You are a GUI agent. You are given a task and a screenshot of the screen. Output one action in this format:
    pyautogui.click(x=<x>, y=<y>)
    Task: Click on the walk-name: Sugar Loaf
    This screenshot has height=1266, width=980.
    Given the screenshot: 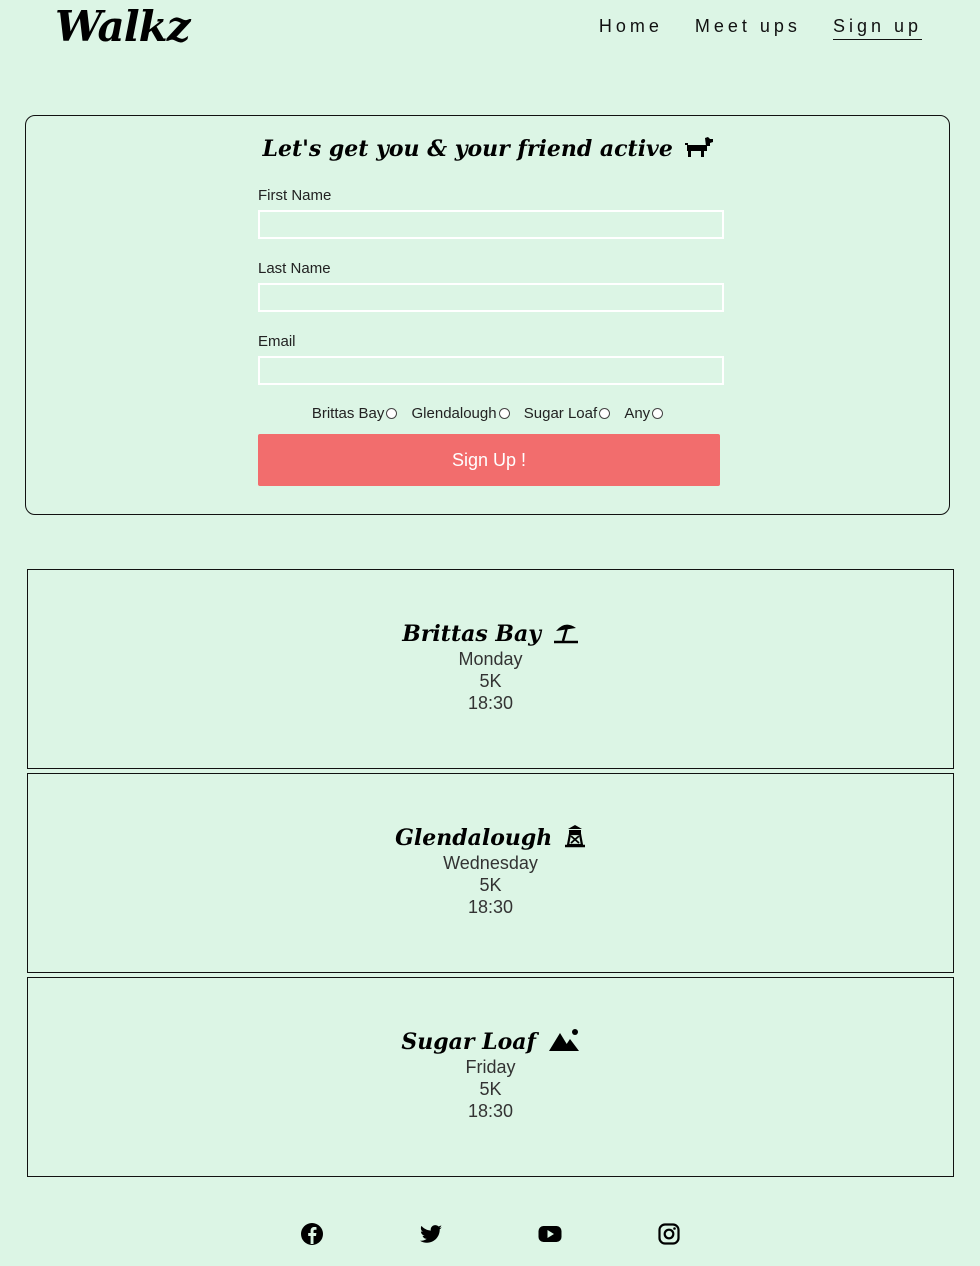 What is the action you would take?
    pyautogui.click(x=468, y=1042)
    